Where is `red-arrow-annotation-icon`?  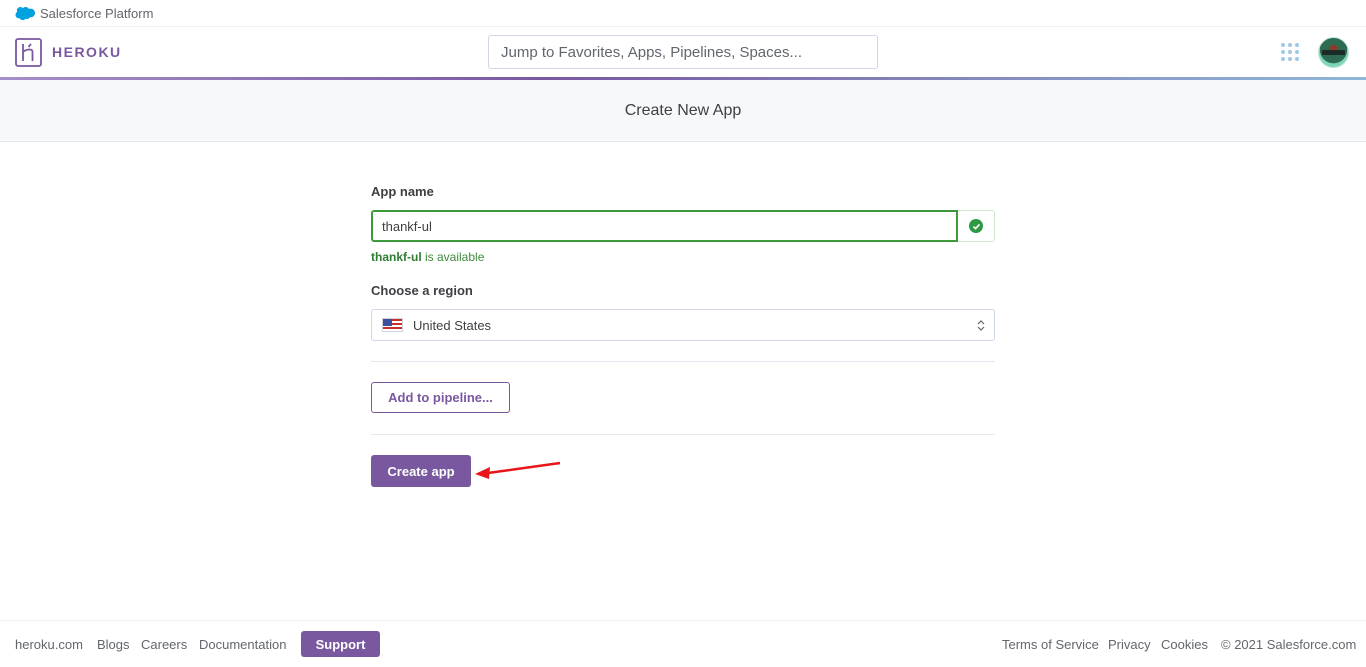 red-arrow-annotation-icon is located at coordinates (518, 470).